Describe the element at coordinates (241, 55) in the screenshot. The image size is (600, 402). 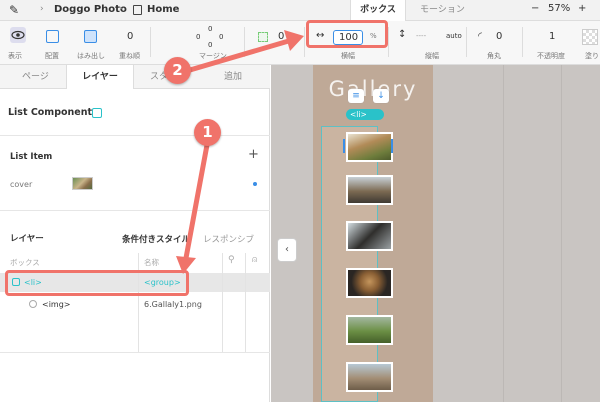
I see `callout-2-arrow` at that location.